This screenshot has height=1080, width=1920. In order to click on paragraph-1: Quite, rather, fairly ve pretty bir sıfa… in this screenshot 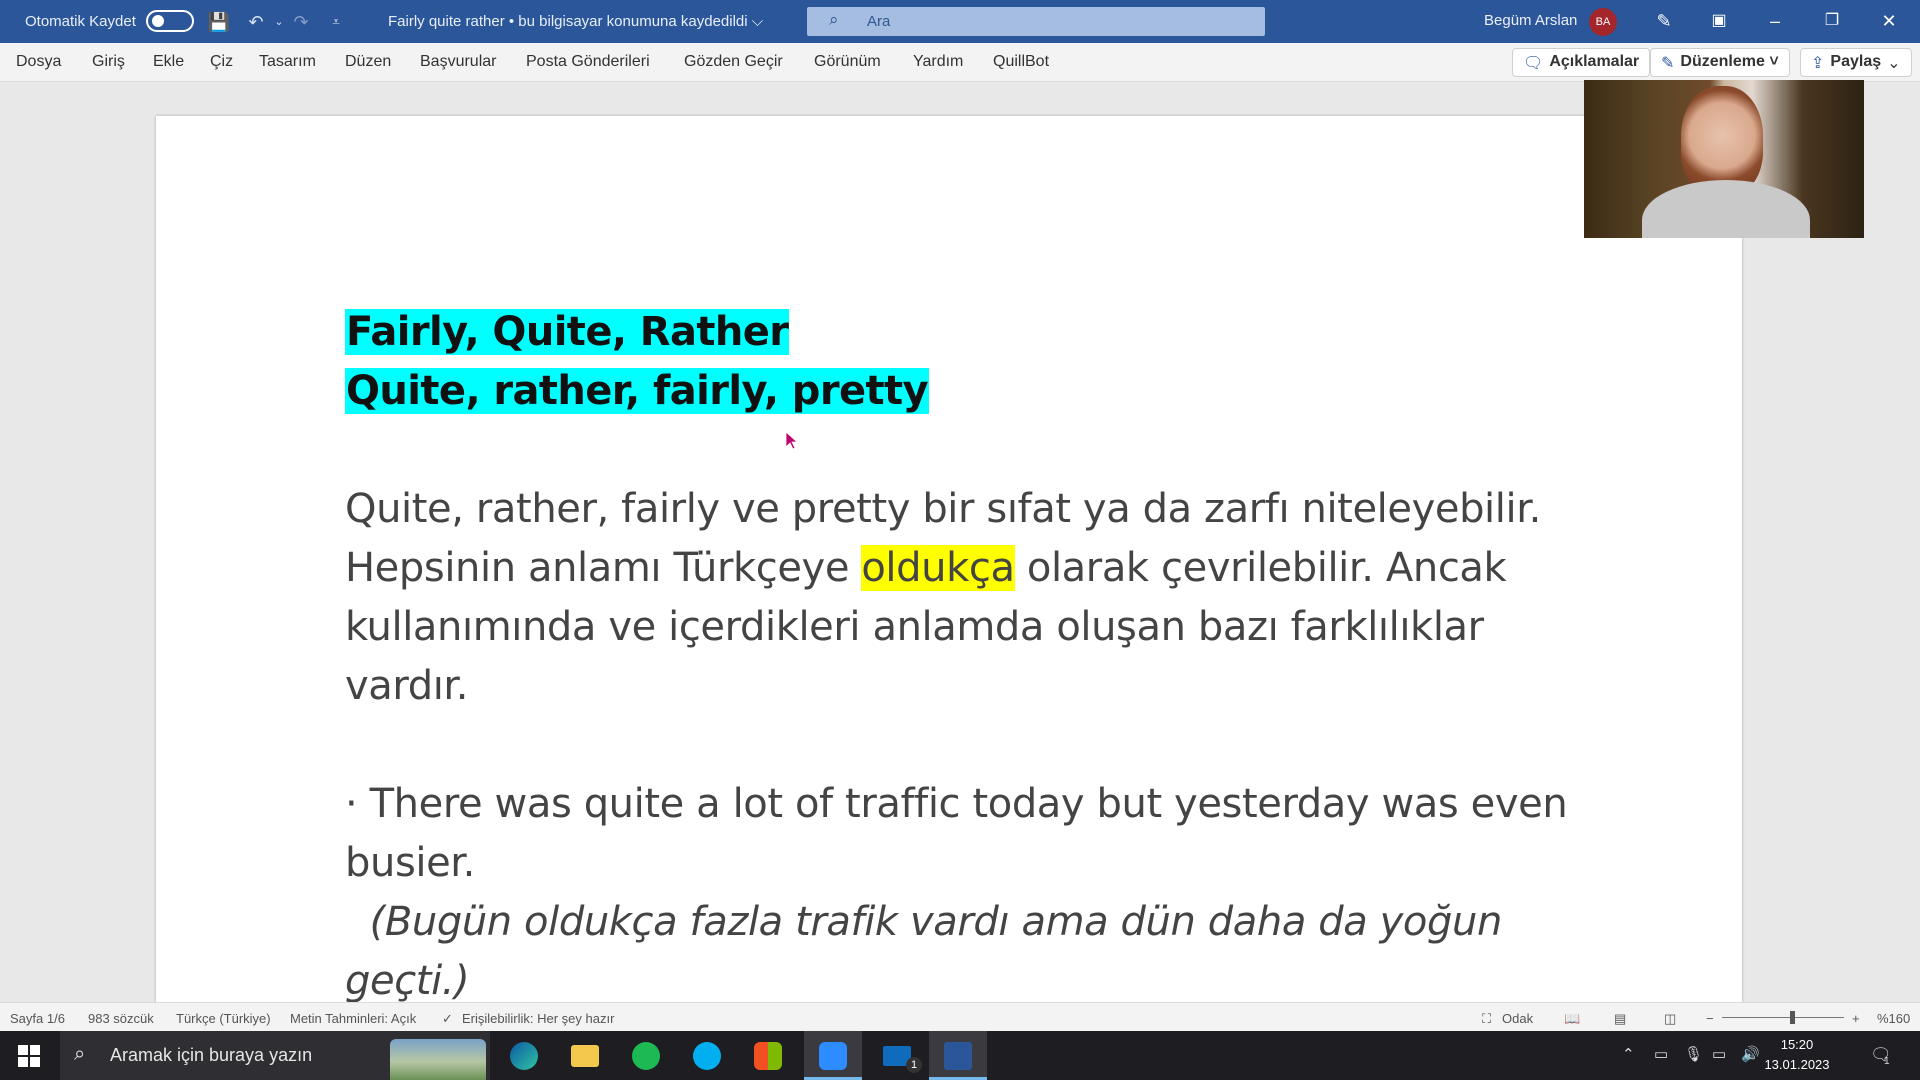, I will do `click(975, 598)`.